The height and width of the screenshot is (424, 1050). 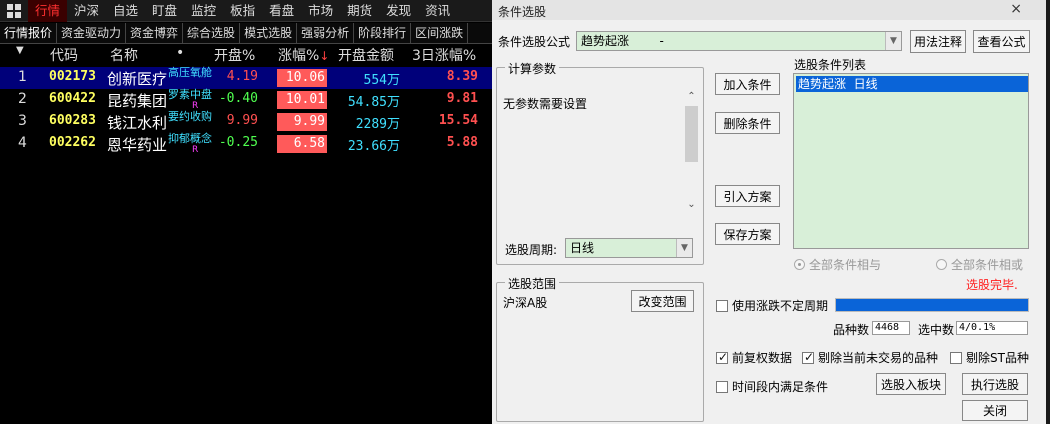 I want to click on open-change: -0.25, so click(x=238, y=142).